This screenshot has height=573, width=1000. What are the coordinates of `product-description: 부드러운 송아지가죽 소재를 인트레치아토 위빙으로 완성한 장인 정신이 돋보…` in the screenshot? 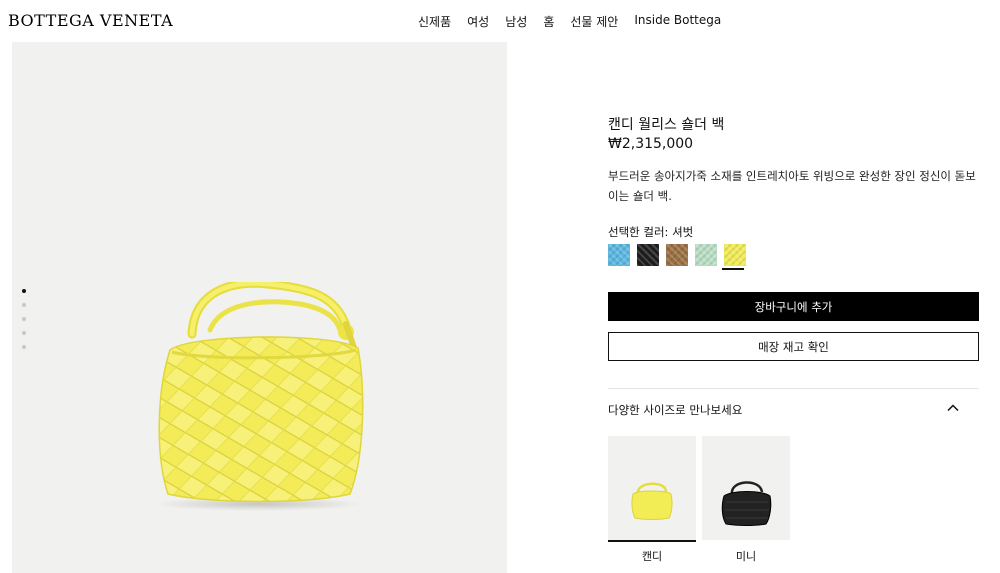 It's located at (792, 186).